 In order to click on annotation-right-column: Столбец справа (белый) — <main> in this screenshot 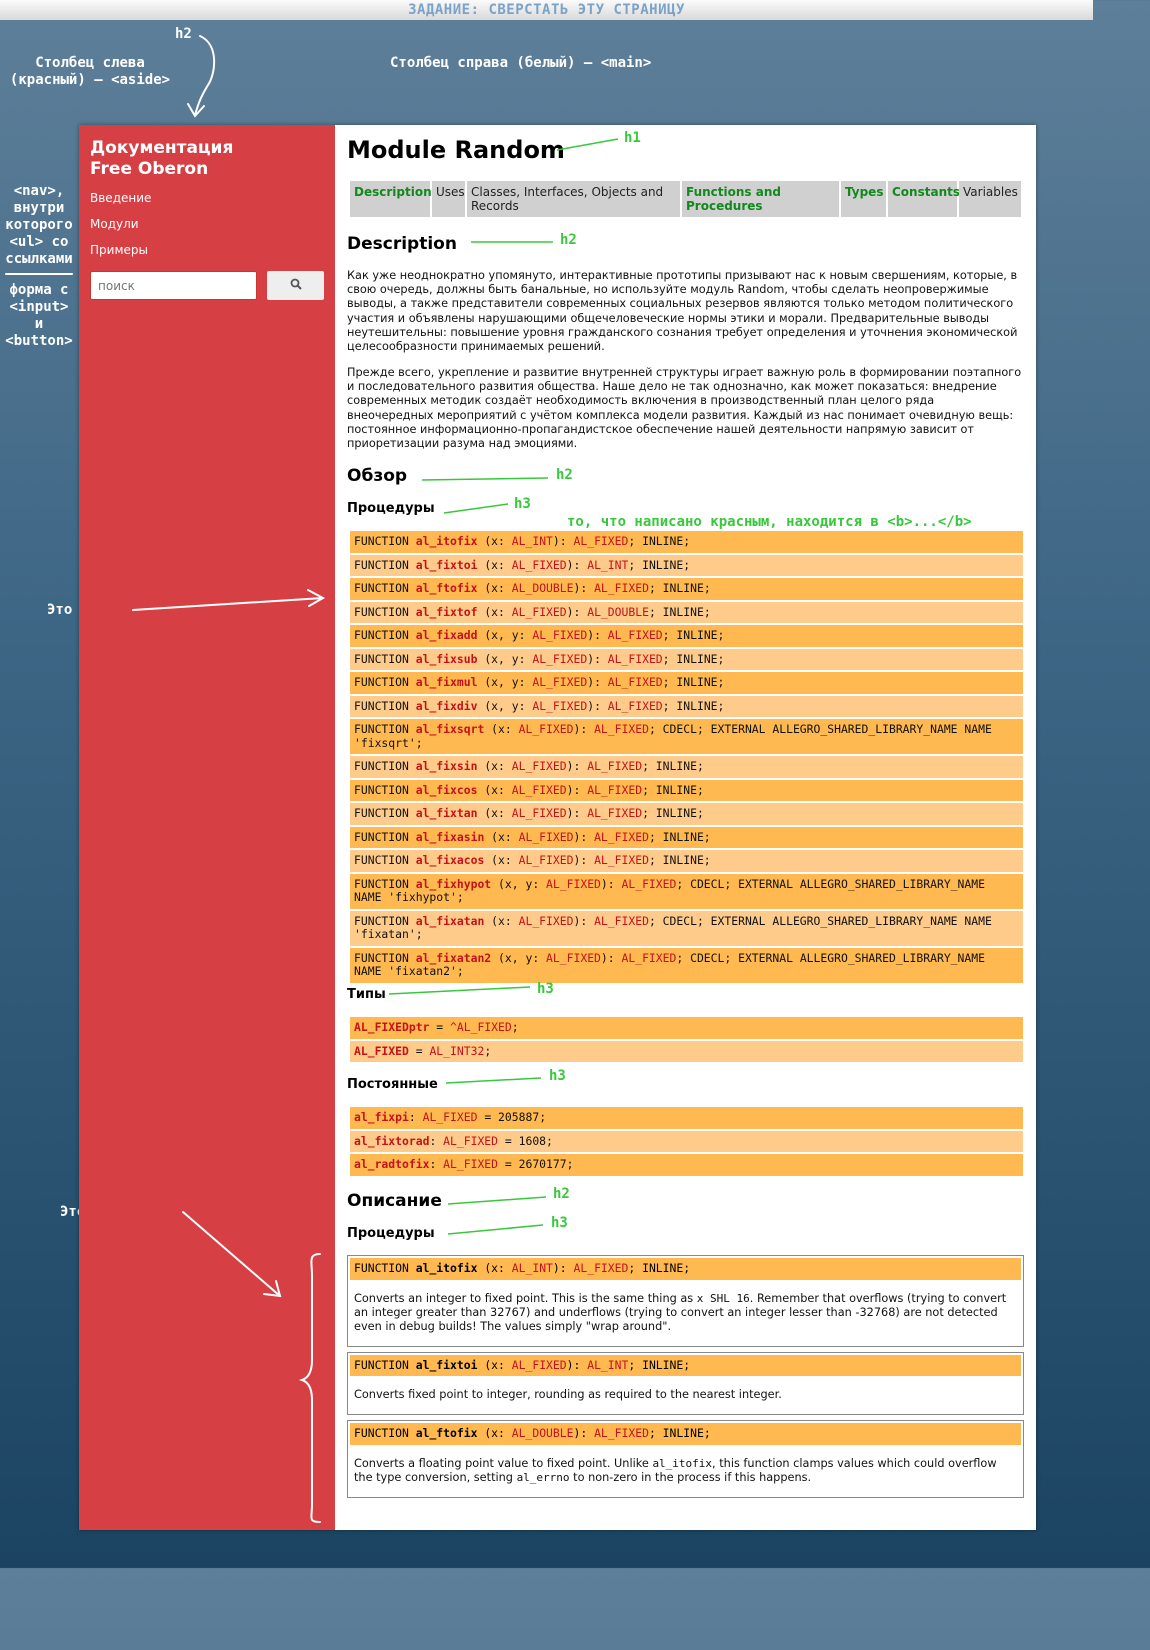, I will do `click(521, 63)`.